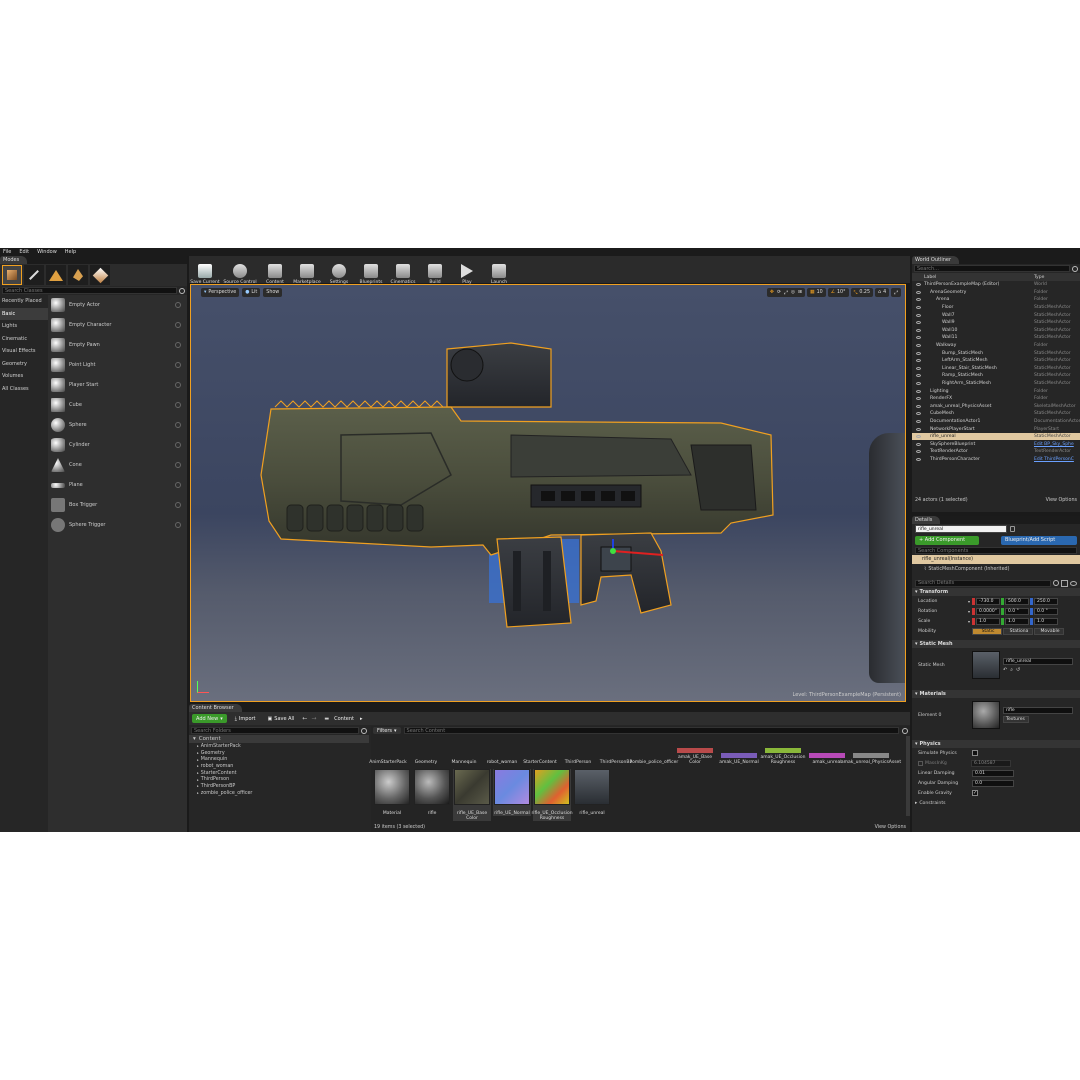 This screenshot has width=1080, height=1080. What do you see at coordinates (339, 270) in the screenshot?
I see `settings-button: Settings` at bounding box center [339, 270].